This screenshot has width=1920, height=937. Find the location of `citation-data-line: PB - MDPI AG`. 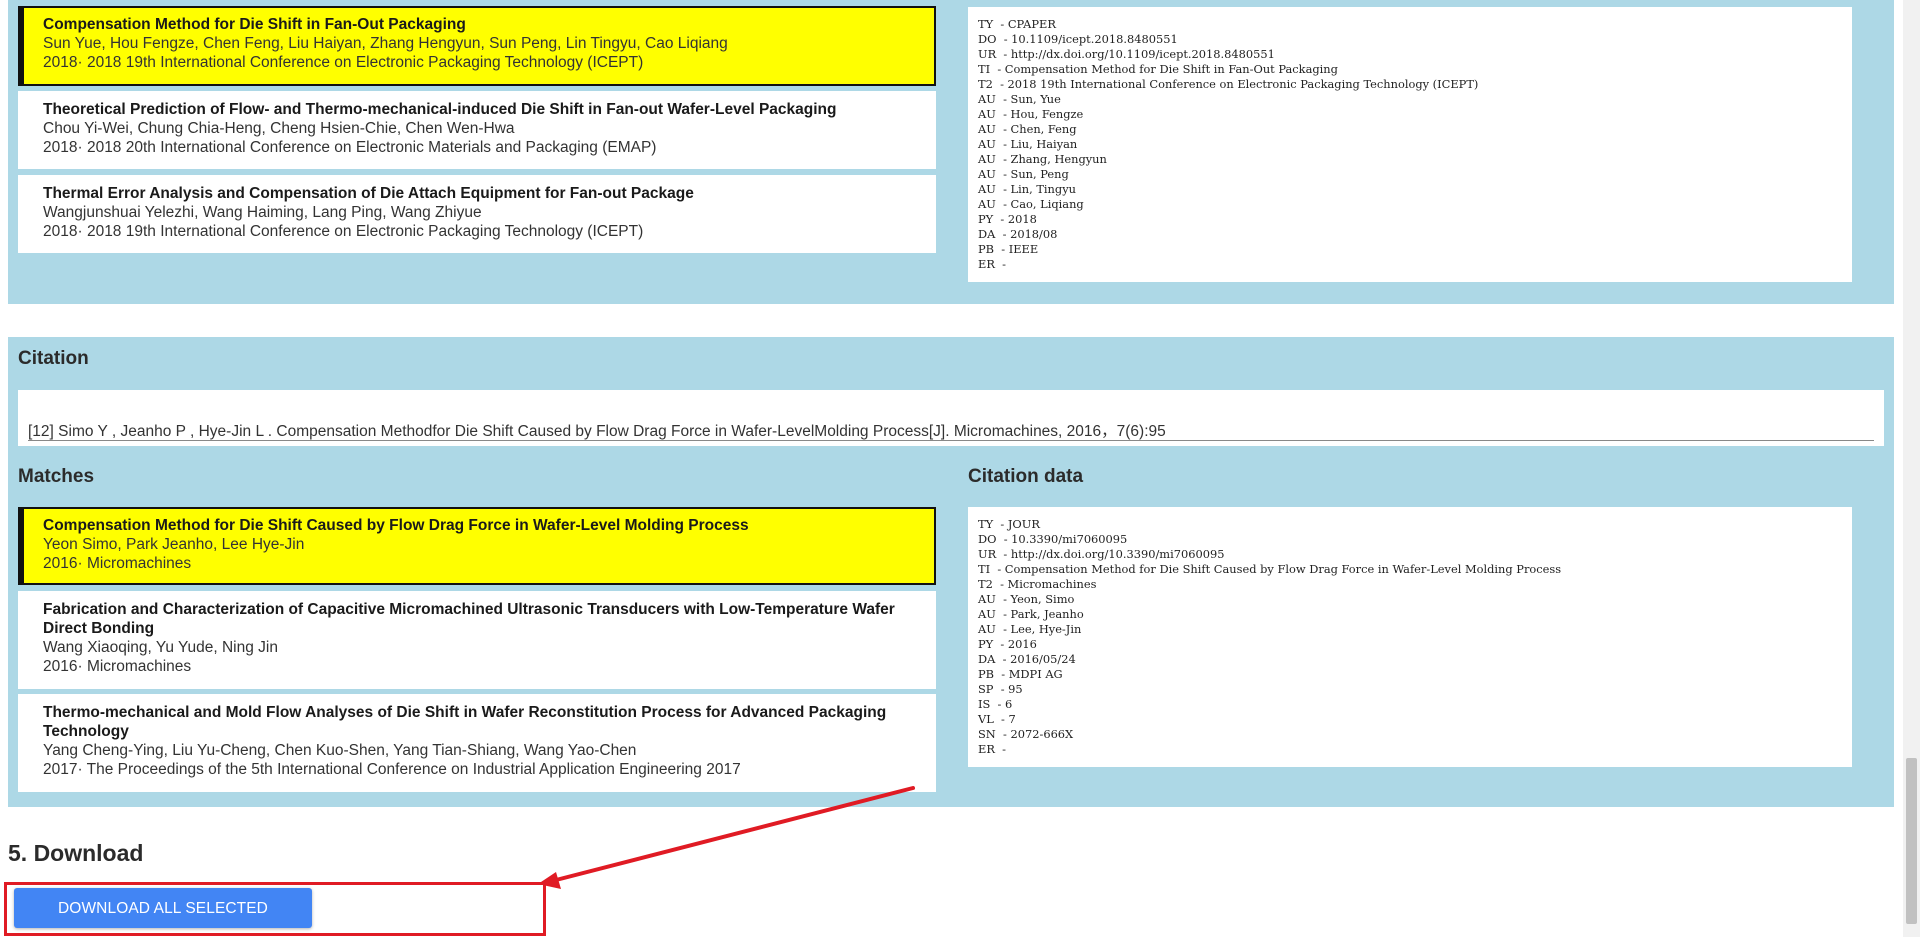

citation-data-line: PB - MDPI AG is located at coordinates (1020, 674).